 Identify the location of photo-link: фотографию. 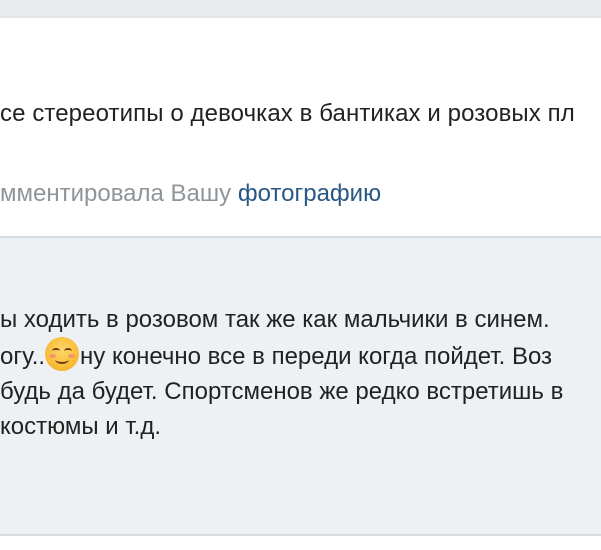
(309, 193).